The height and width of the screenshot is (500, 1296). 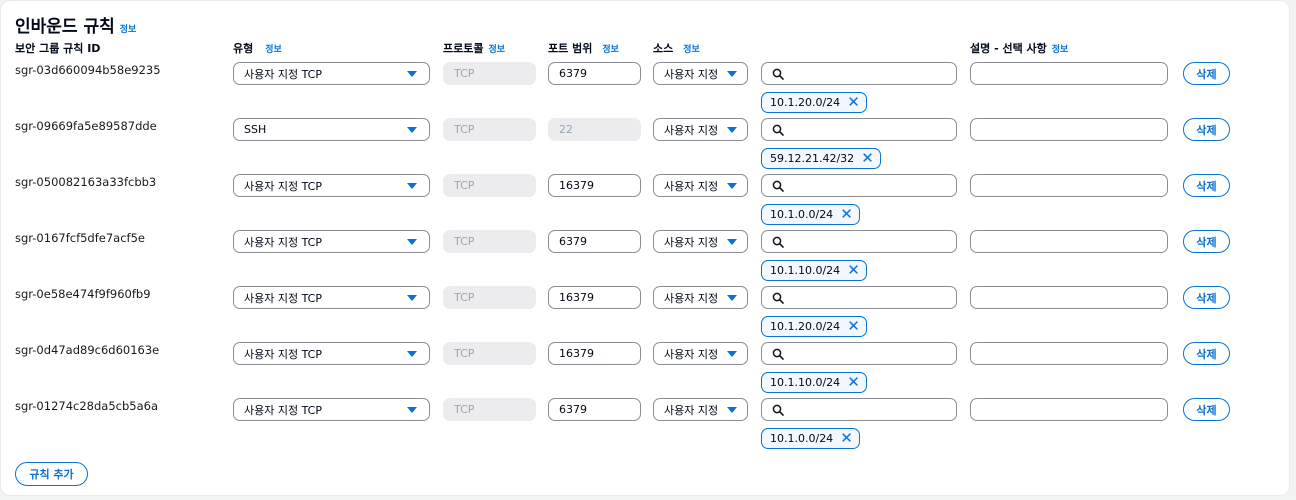 What do you see at coordinates (570, 48) in the screenshot?
I see `header-port-label: 포트 범위` at bounding box center [570, 48].